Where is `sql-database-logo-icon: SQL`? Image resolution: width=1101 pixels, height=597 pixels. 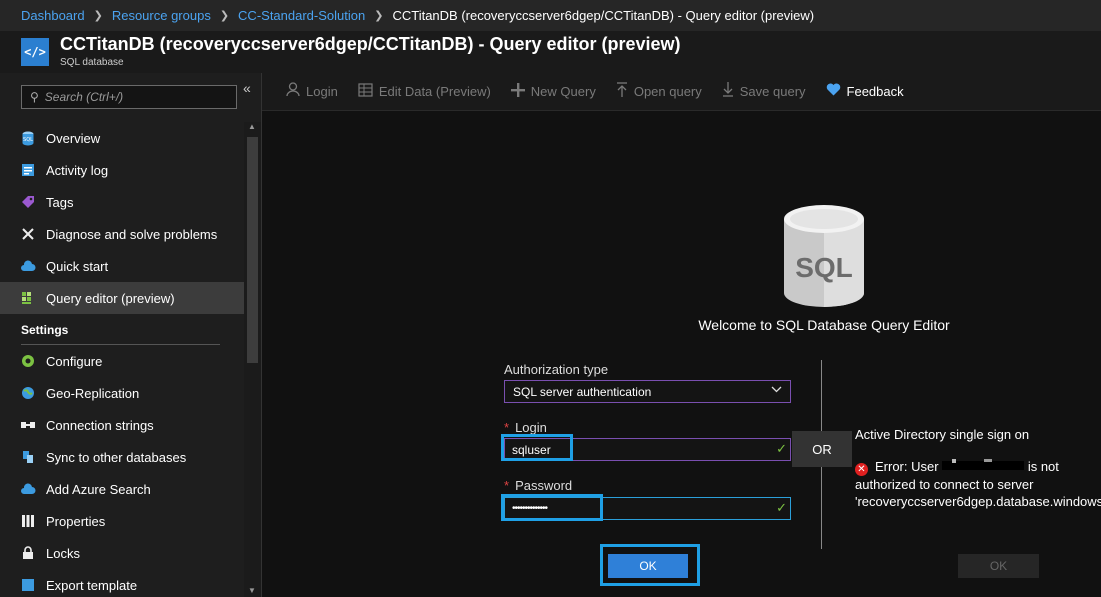 sql-database-logo-icon: SQL is located at coordinates (824, 258).